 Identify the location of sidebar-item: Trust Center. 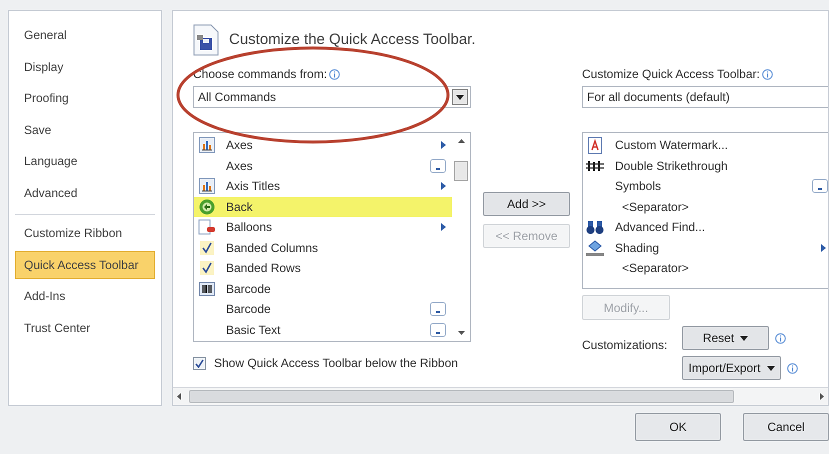
(85, 328).